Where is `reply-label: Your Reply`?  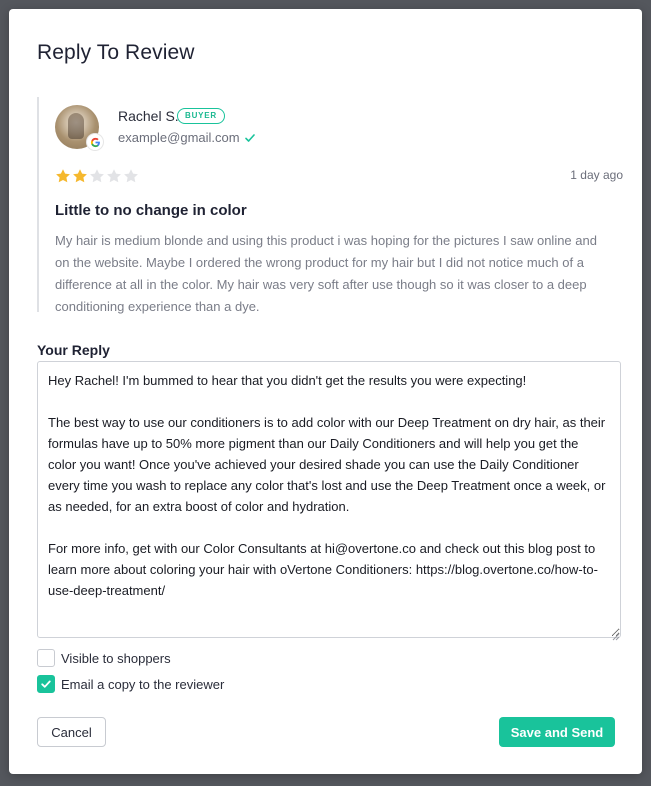 reply-label: Your Reply is located at coordinates (73, 350).